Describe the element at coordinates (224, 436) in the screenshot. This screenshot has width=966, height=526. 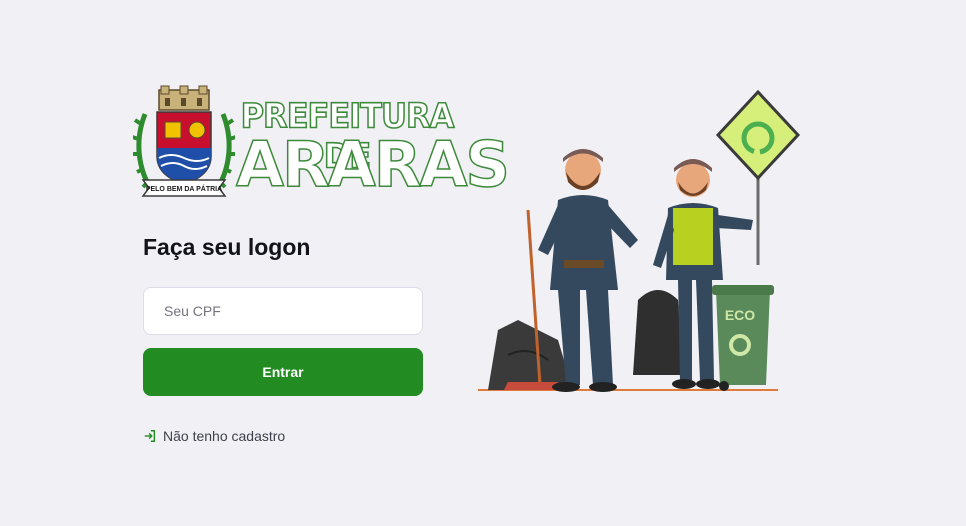
I see `register-label: Não tenho cadastro` at that location.